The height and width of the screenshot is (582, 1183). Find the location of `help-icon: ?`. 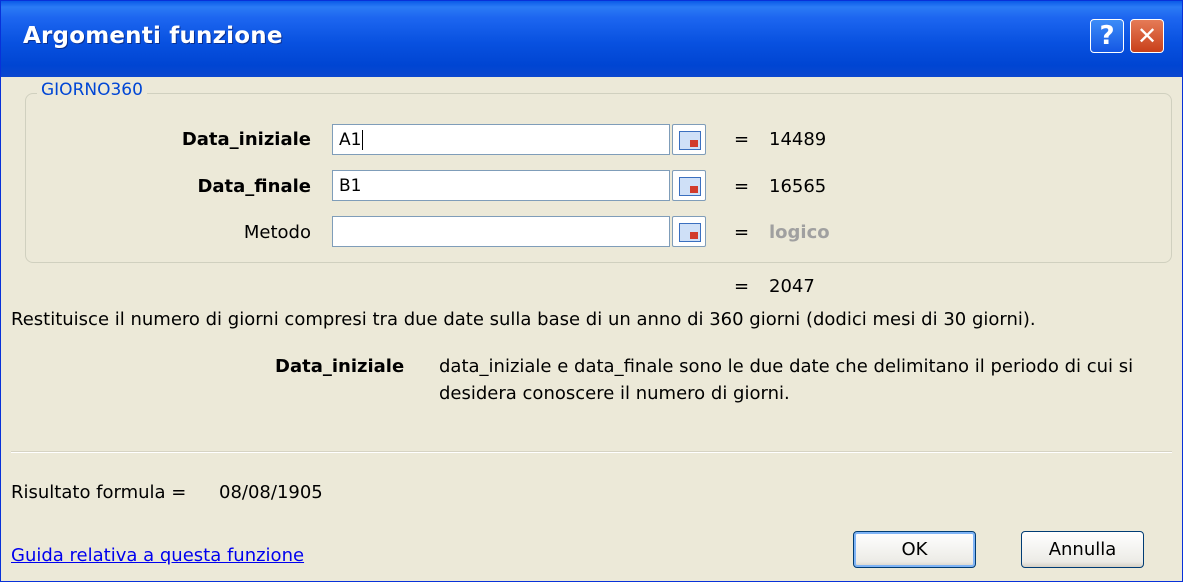

help-icon: ? is located at coordinates (1107, 36).